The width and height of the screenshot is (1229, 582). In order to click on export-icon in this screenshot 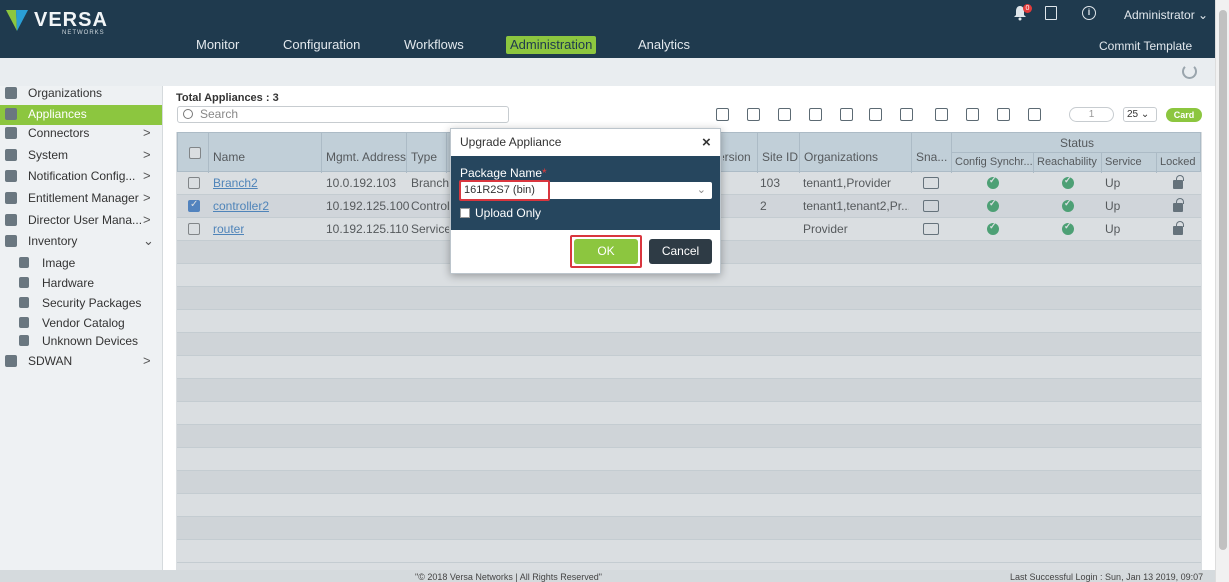, I will do `click(941, 114)`.